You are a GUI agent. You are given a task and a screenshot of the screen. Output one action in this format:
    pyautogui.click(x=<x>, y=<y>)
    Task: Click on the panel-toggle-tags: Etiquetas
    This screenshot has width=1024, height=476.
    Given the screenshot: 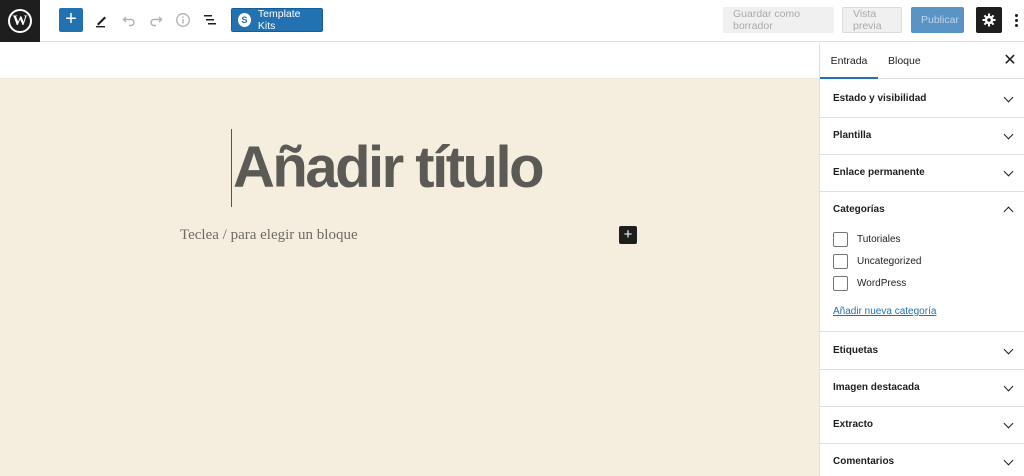 What is the action you would take?
    pyautogui.click(x=922, y=350)
    